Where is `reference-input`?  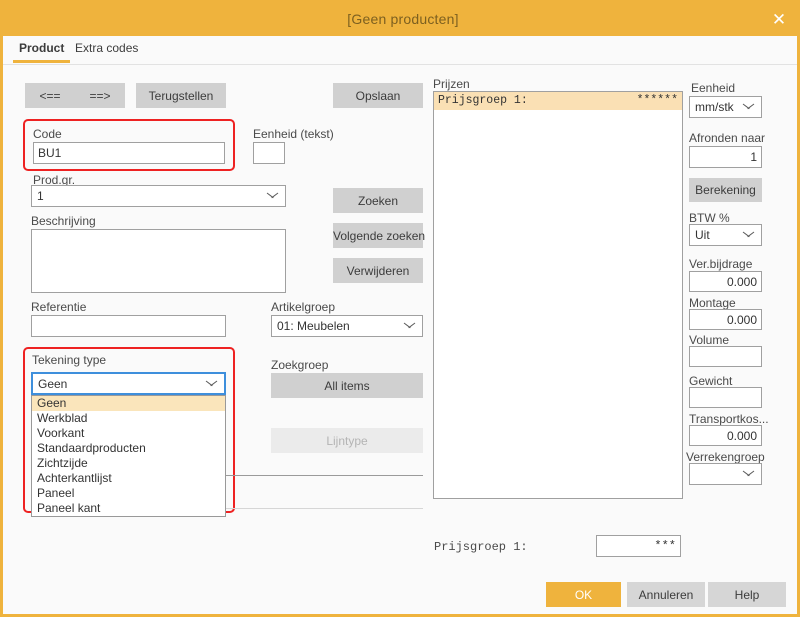 reference-input is located at coordinates (128, 326).